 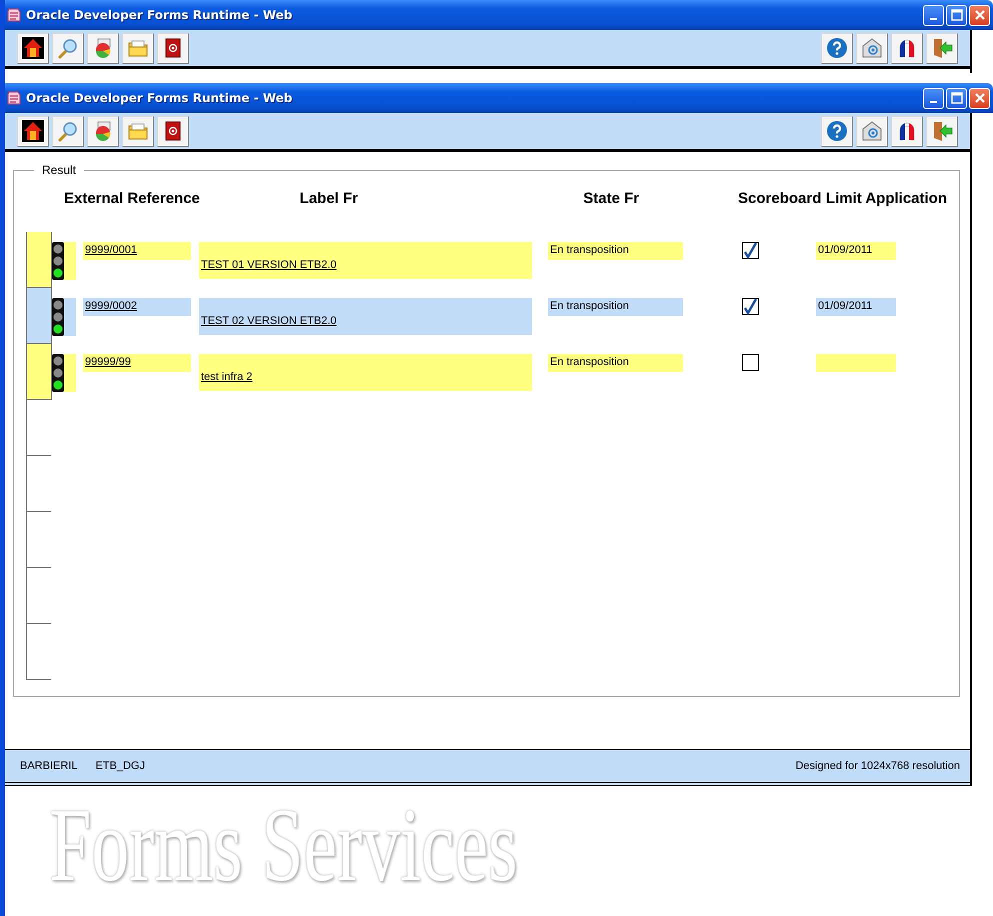 What do you see at coordinates (49, 766) in the screenshot?
I see `user-name: BARBIERIL` at bounding box center [49, 766].